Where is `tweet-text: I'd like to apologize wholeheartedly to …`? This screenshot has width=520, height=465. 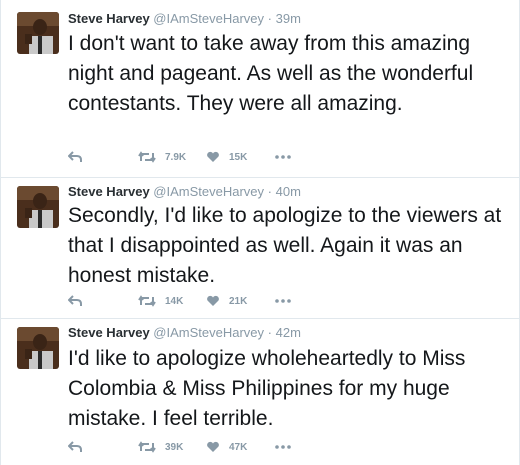
tweet-text: I'd like to apologize wholeheartedly to … is located at coordinates (267, 388).